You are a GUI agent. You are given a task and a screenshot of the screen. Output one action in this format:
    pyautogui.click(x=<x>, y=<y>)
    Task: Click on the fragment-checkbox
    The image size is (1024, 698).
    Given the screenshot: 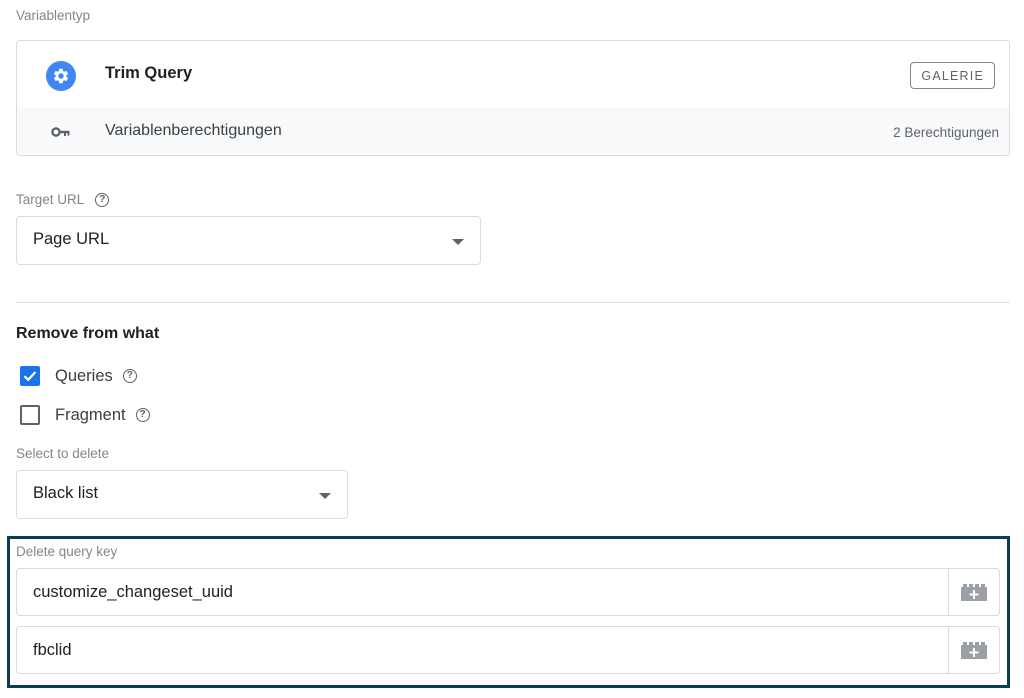 What is the action you would take?
    pyautogui.click(x=30, y=415)
    